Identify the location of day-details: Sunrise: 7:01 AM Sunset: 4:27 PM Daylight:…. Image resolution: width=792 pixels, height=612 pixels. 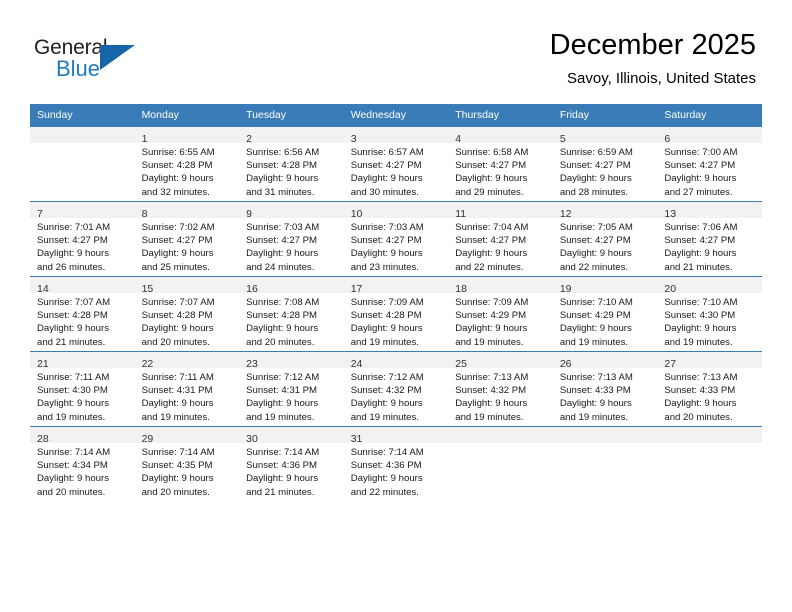
(82, 246).